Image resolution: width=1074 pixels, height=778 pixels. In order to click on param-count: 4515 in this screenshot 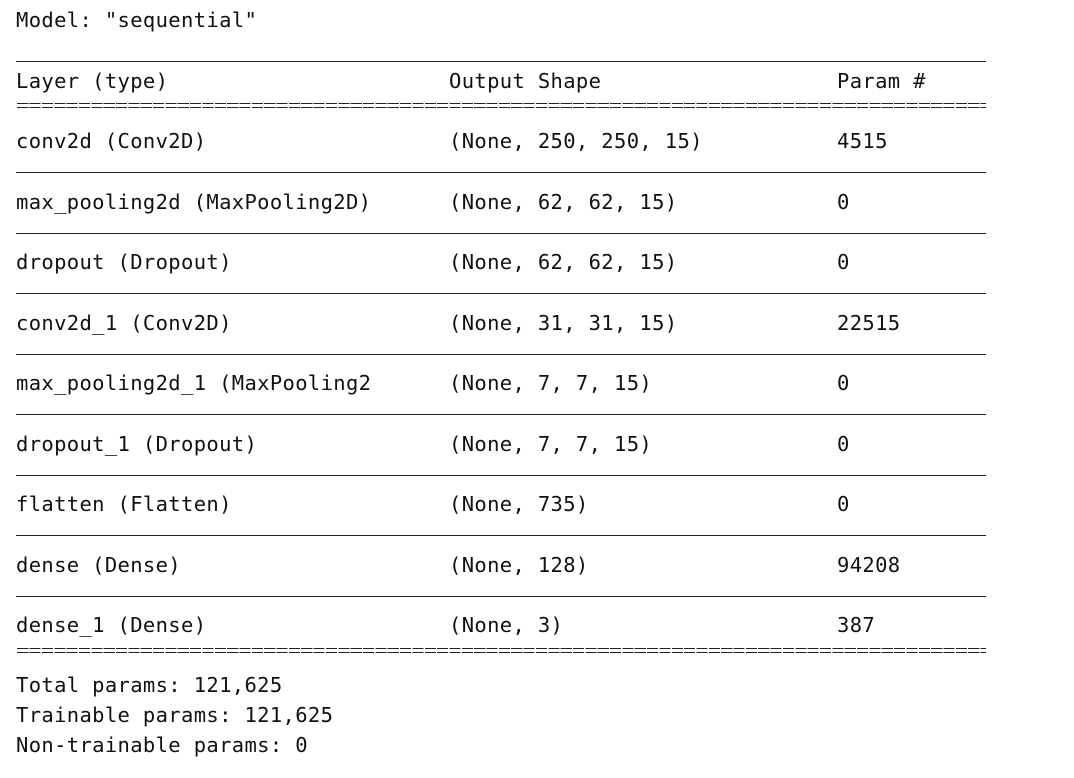, I will do `click(862, 141)`.